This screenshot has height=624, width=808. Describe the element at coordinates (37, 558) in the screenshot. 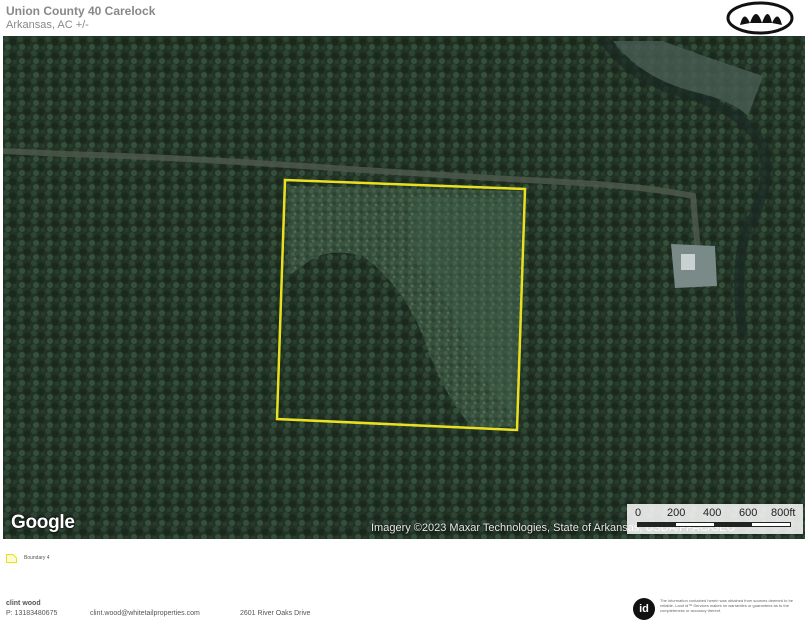

I see `legend-label: Boundary 4` at that location.